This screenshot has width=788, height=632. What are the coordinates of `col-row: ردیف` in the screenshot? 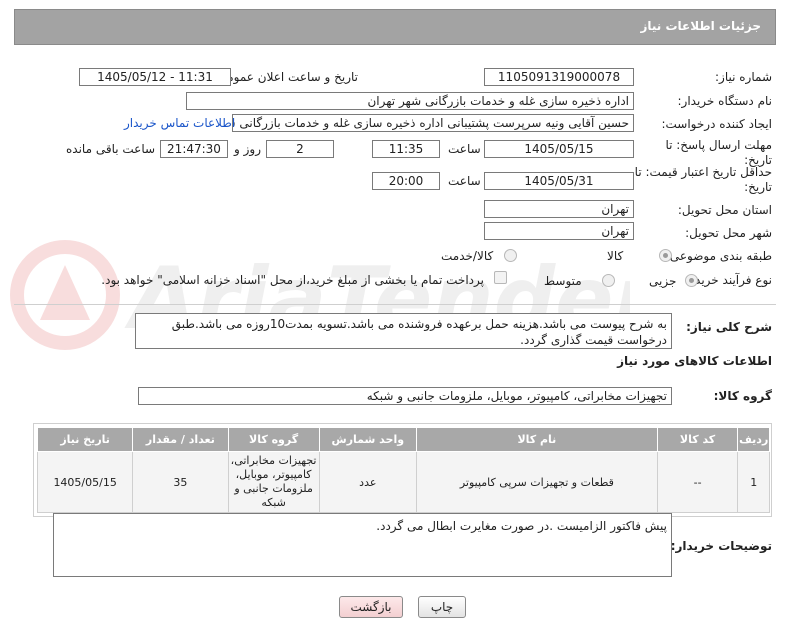 It's located at (753, 439).